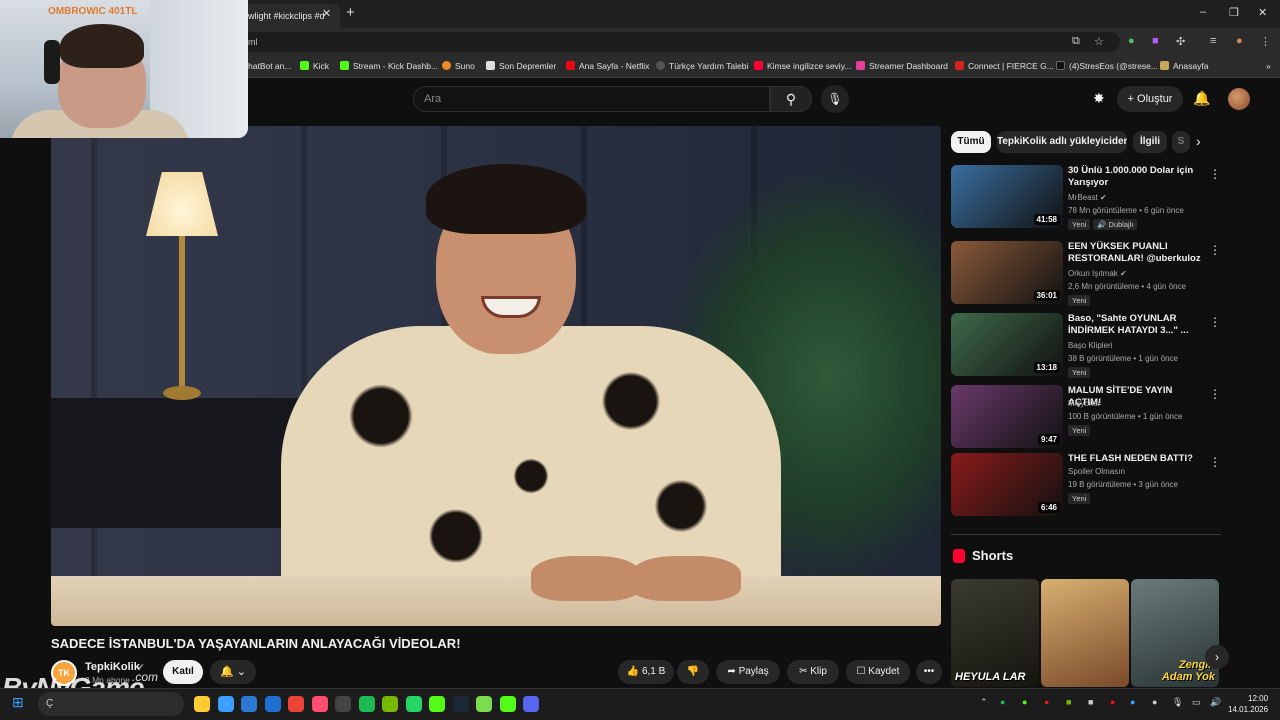  What do you see at coordinates (1007, 344) in the screenshot?
I see `video-thumbnail: 13:18` at bounding box center [1007, 344].